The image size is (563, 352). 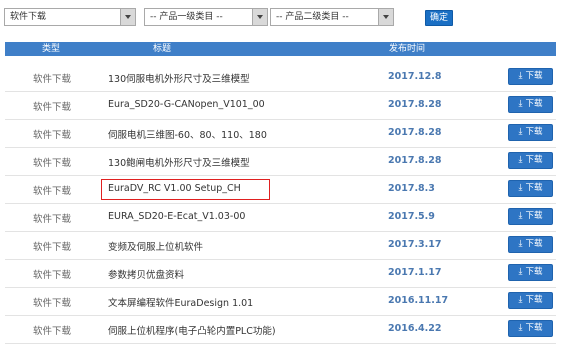 I want to click on table-row: 软件下载 伺服电机三维图-60、80、110、180 2017.8.28 ⤓ 下载, so click(x=280, y=134).